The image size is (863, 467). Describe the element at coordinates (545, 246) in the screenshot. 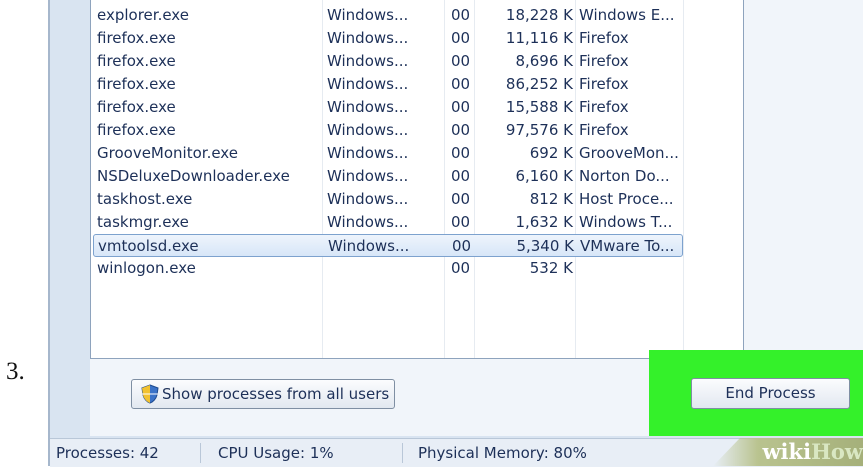

I see `process-memory: 5,340 K` at that location.